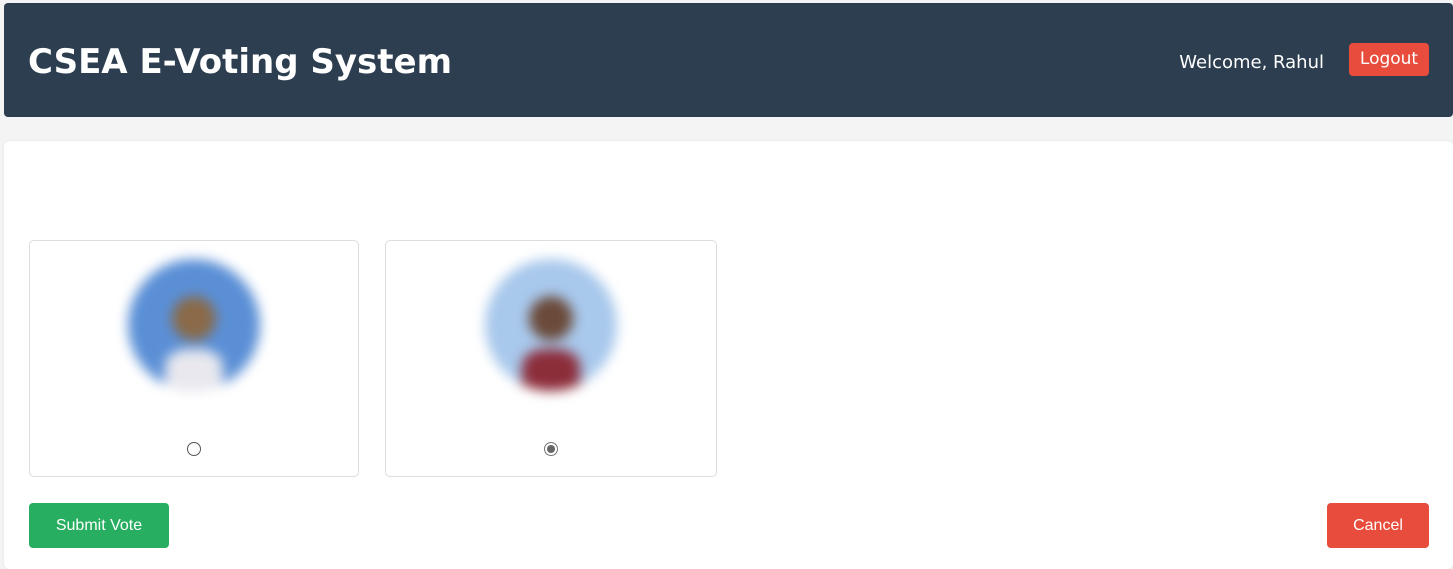 The width and height of the screenshot is (1453, 569). Describe the element at coordinates (1389, 59) in the screenshot. I see `logout-button: Logout` at that location.